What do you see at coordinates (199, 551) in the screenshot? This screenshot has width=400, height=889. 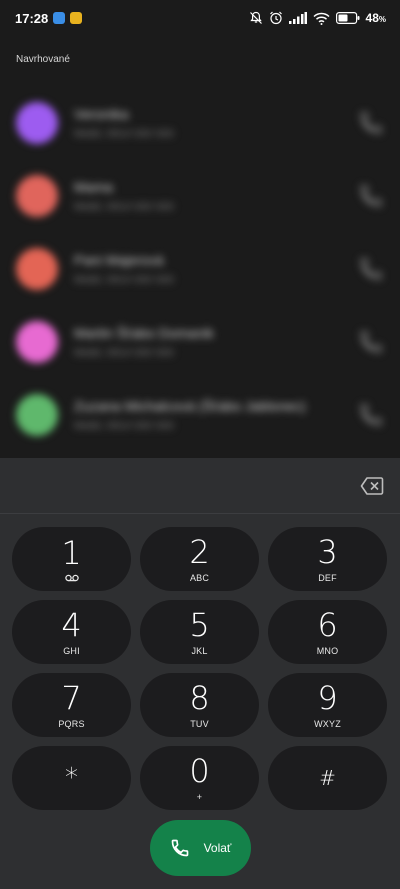 I see `key-digit: 2` at bounding box center [199, 551].